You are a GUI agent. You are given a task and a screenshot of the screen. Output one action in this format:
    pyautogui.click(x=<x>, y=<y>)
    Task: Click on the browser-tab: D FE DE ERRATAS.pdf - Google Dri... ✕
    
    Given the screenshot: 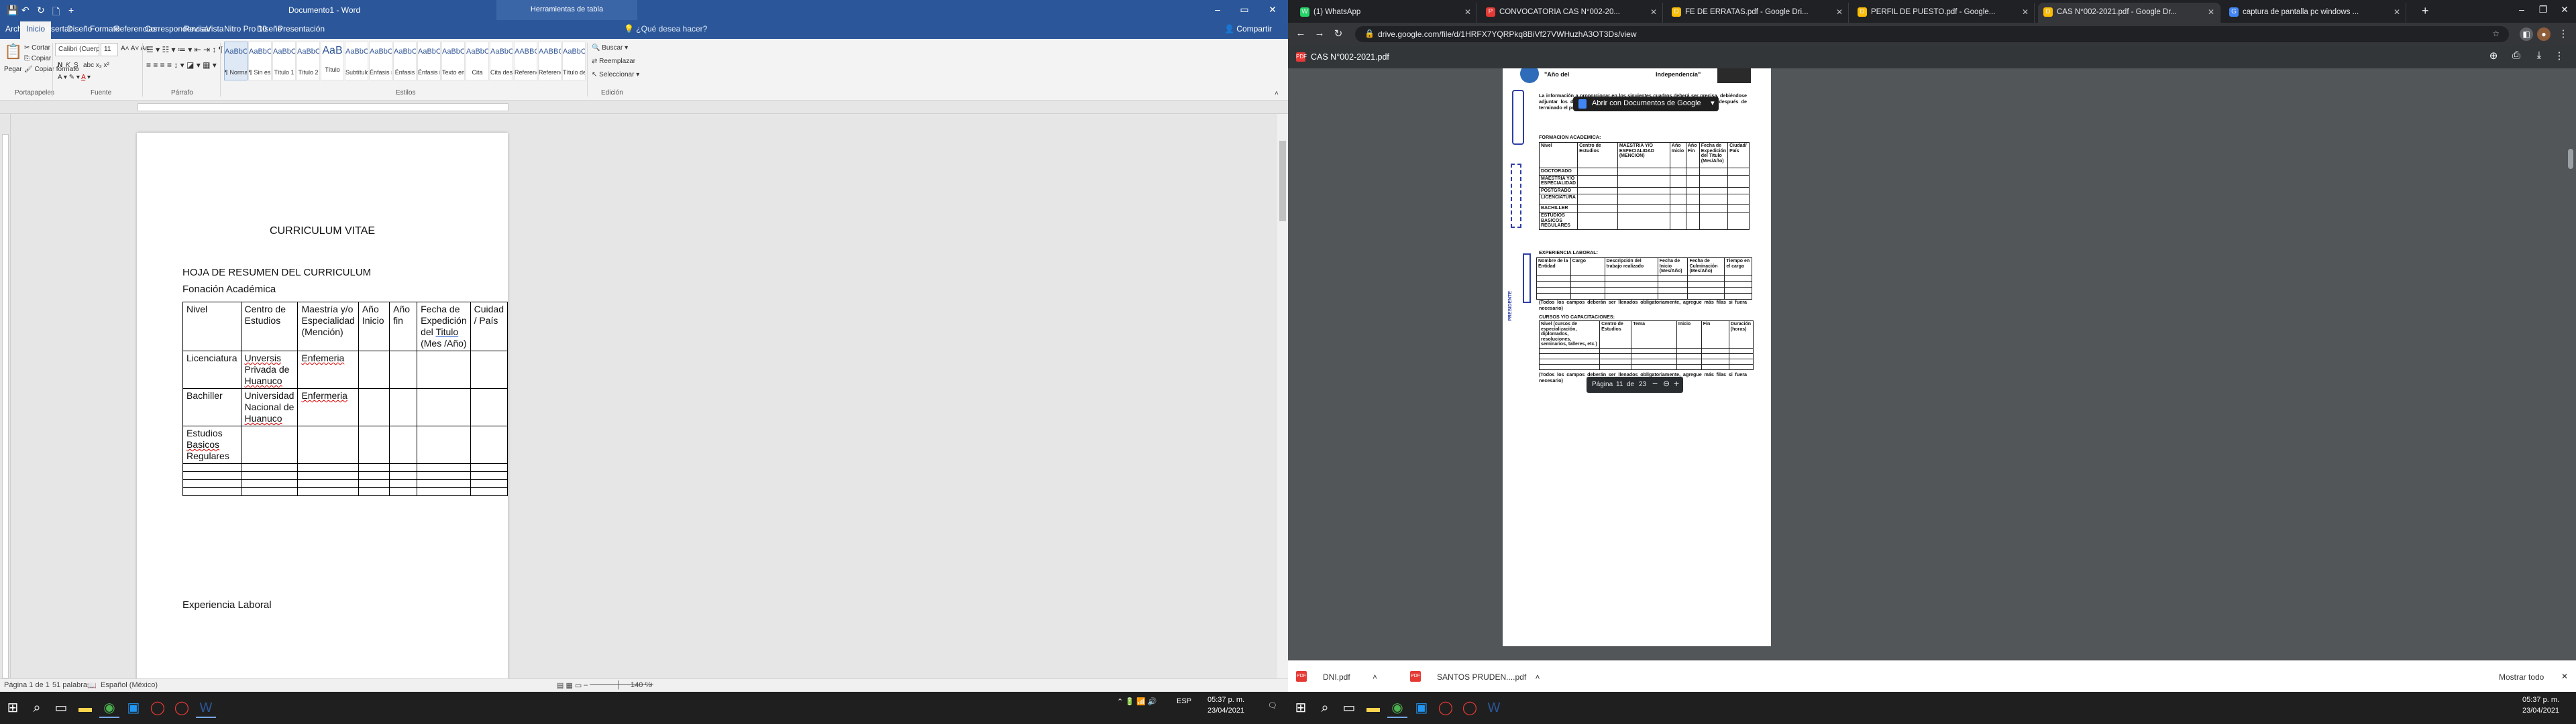 What is the action you would take?
    pyautogui.click(x=1757, y=13)
    